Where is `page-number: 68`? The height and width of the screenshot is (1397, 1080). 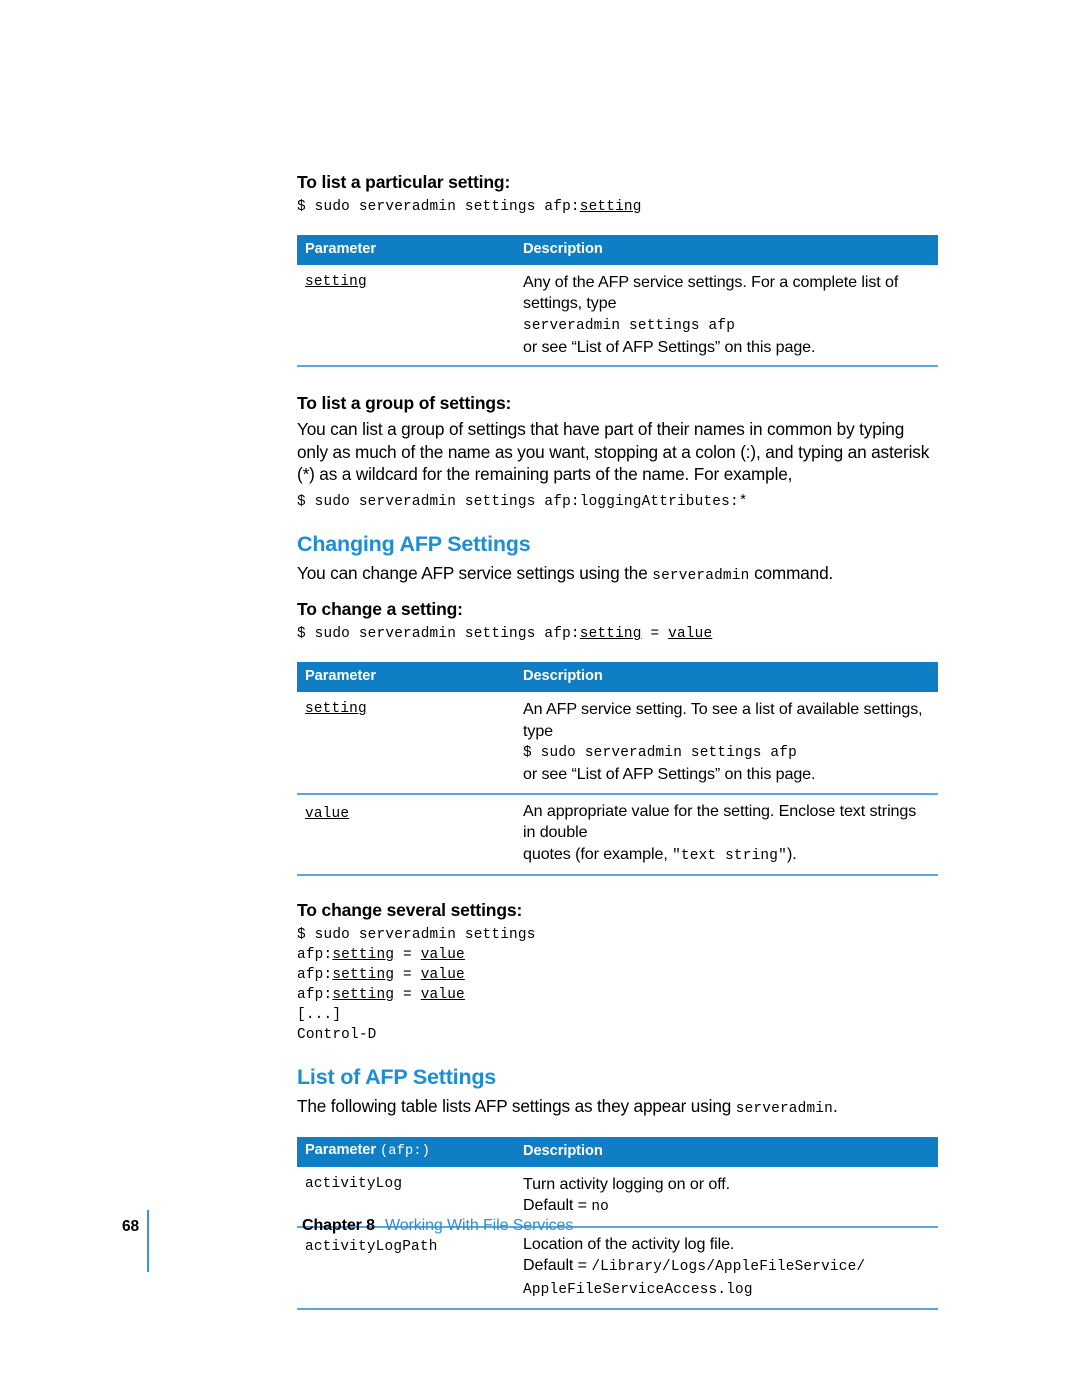
page-number: 68 is located at coordinates (130, 1226).